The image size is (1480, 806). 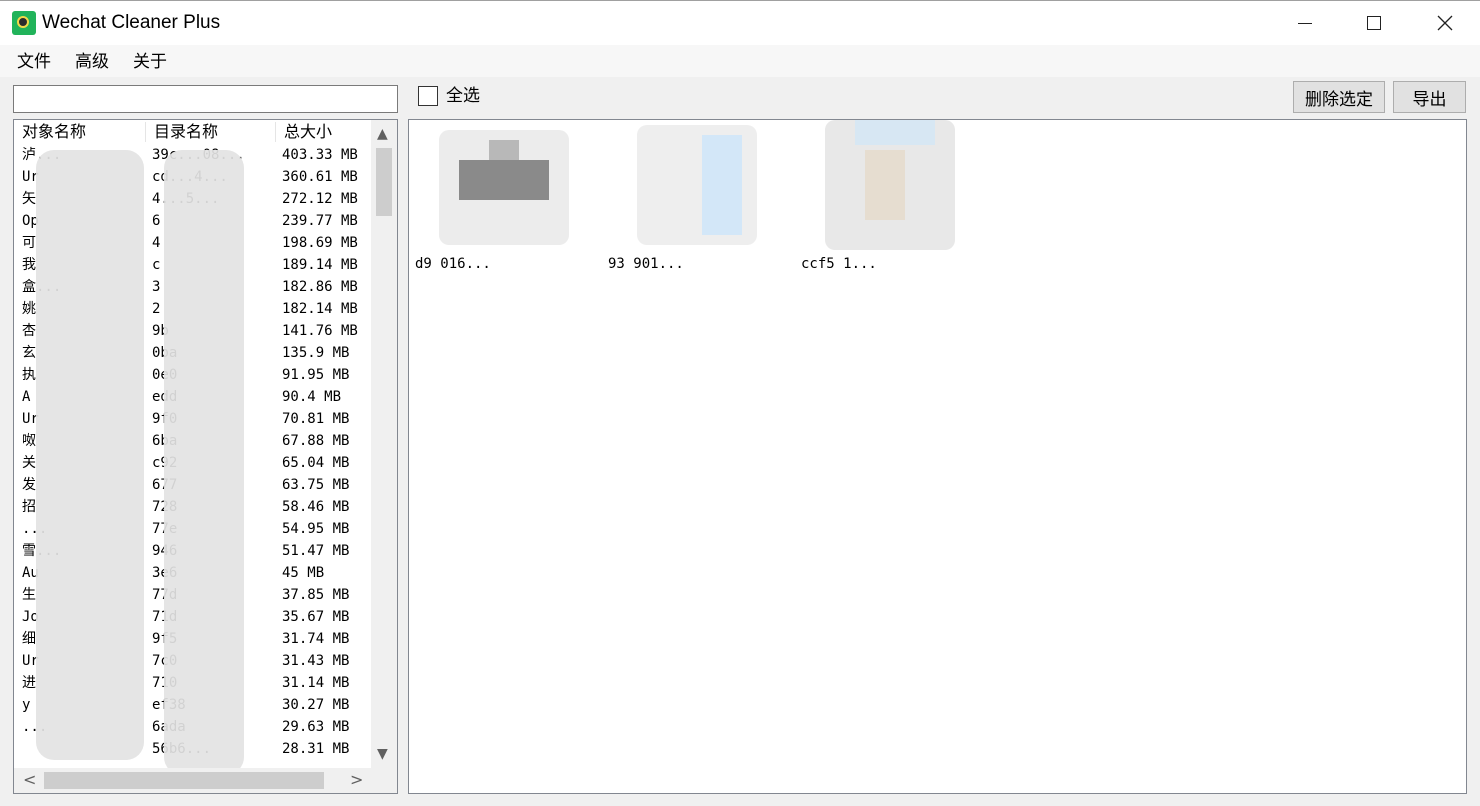 I want to click on menu-file: 文件, so click(x=34, y=62).